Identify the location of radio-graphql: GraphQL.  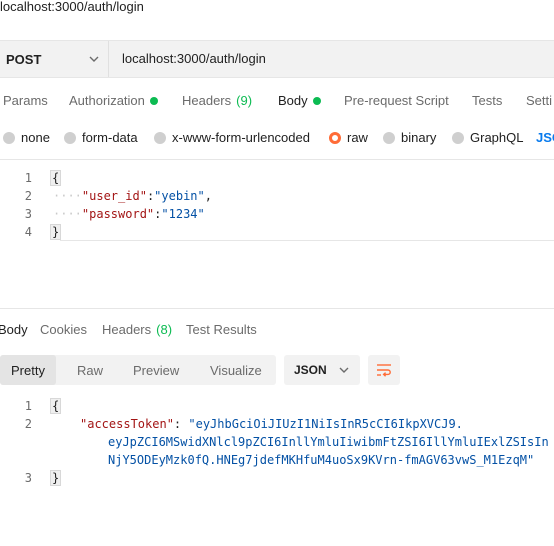
(487, 137).